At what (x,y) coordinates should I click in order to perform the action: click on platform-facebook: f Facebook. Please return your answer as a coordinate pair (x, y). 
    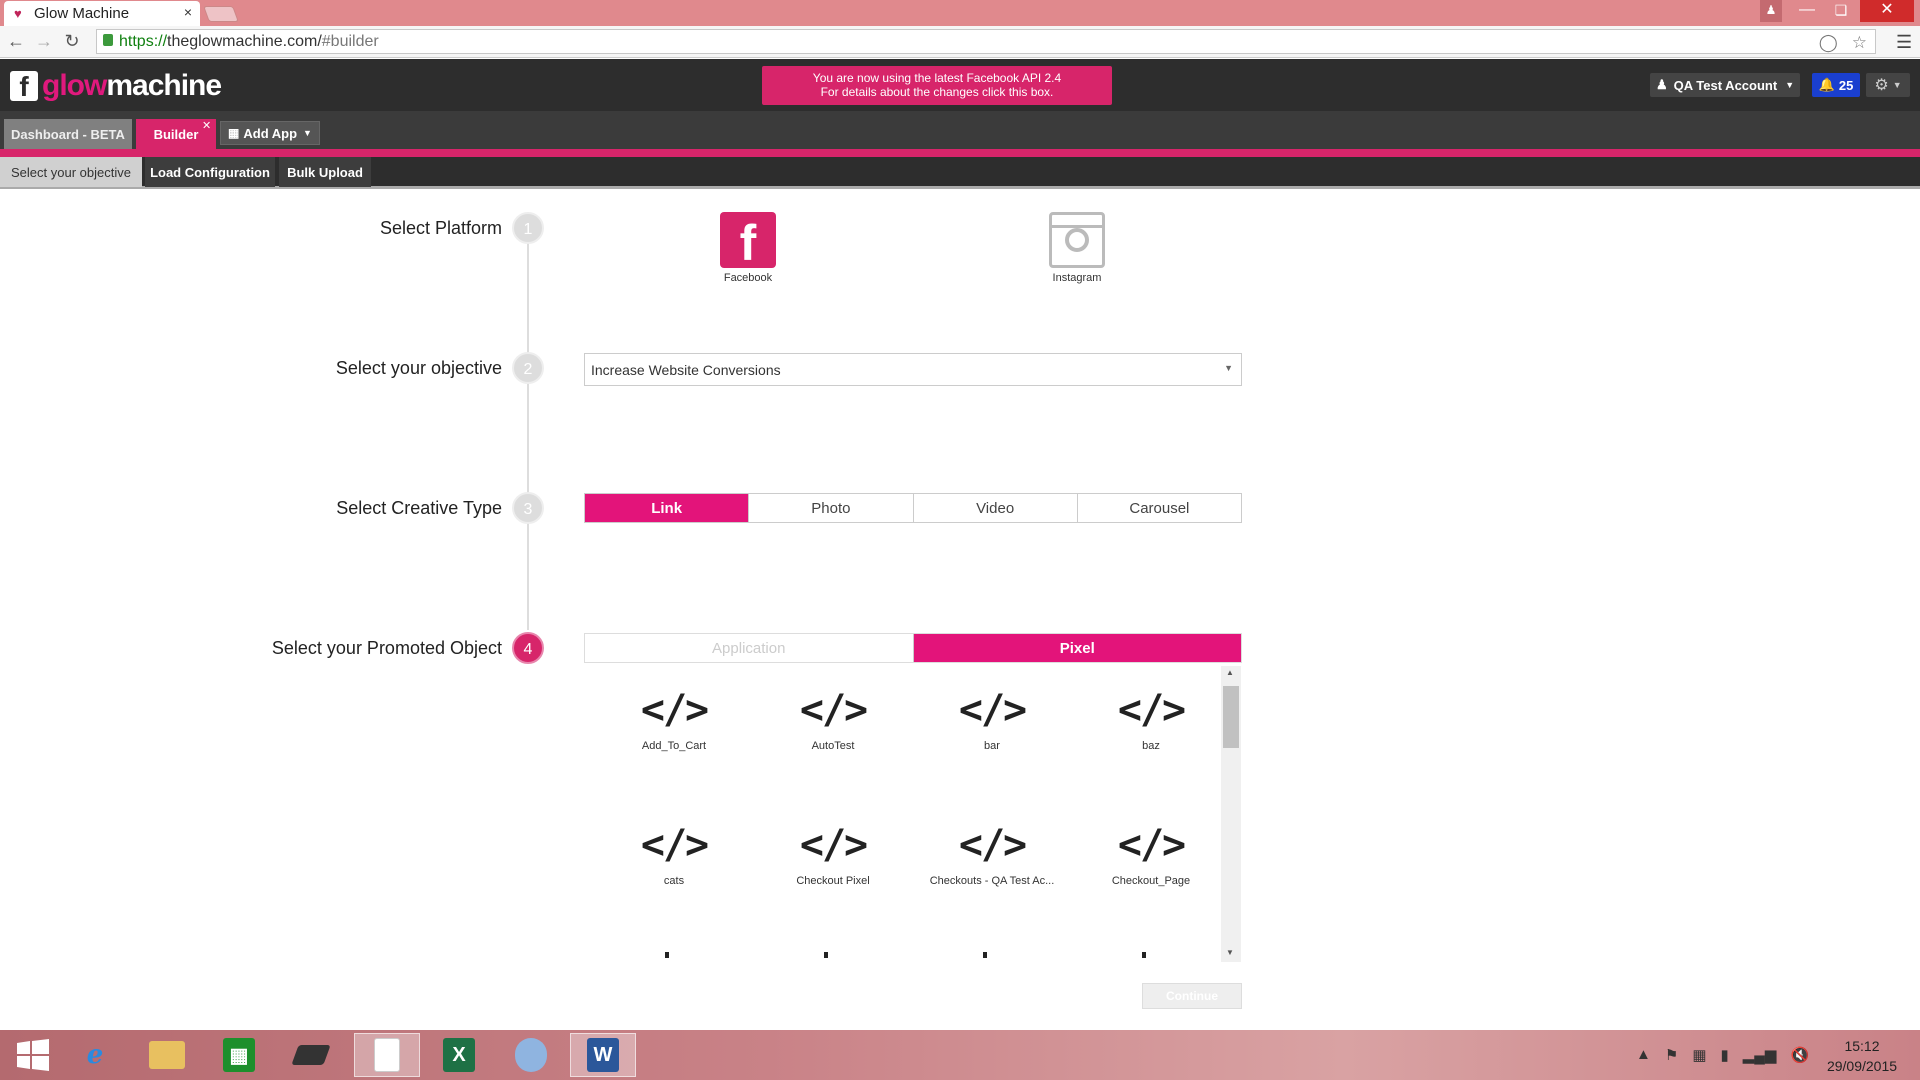
    Looking at the image, I should click on (748, 248).